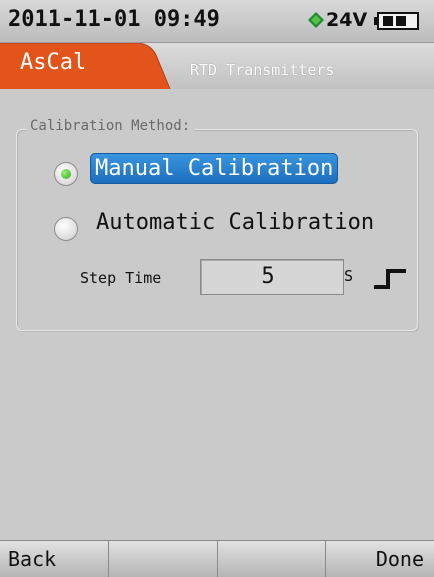 Image resolution: width=434 pixels, height=577 pixels. What do you see at coordinates (349, 276) in the screenshot?
I see `step-time-unit: S` at bounding box center [349, 276].